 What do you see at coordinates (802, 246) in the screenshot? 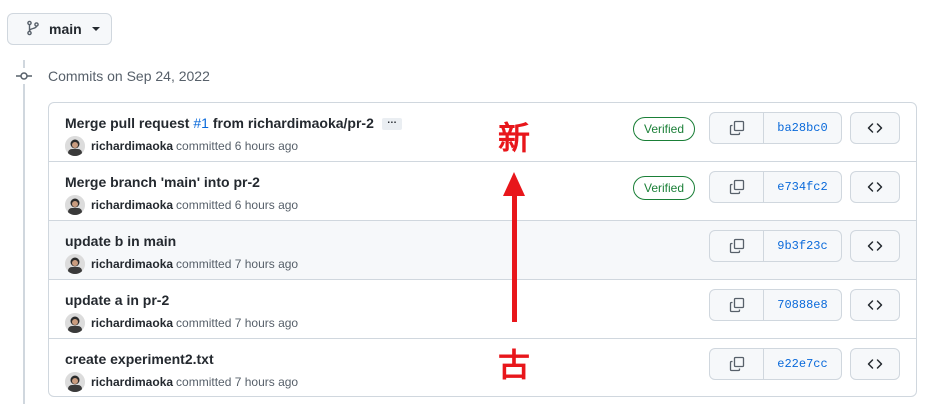
I see `commit-sha-link: 9b3f23c` at bounding box center [802, 246].